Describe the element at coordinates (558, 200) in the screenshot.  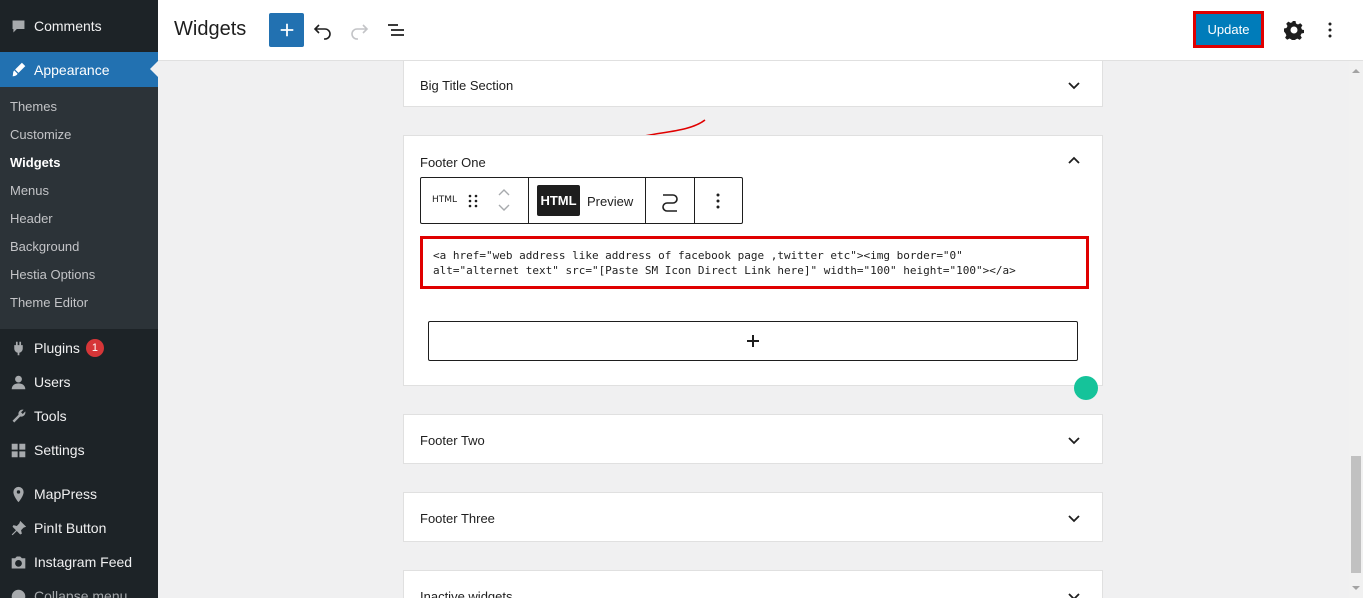
I see `tab-html: HTML` at that location.